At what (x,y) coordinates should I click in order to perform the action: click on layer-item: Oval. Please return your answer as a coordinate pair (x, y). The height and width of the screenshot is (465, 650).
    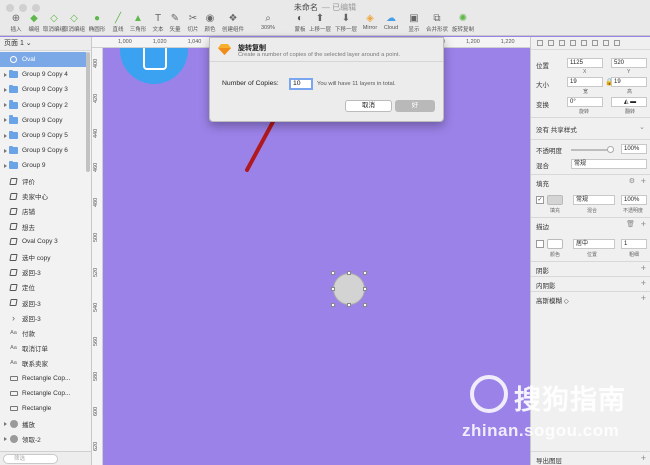
    Looking at the image, I should click on (43, 60).